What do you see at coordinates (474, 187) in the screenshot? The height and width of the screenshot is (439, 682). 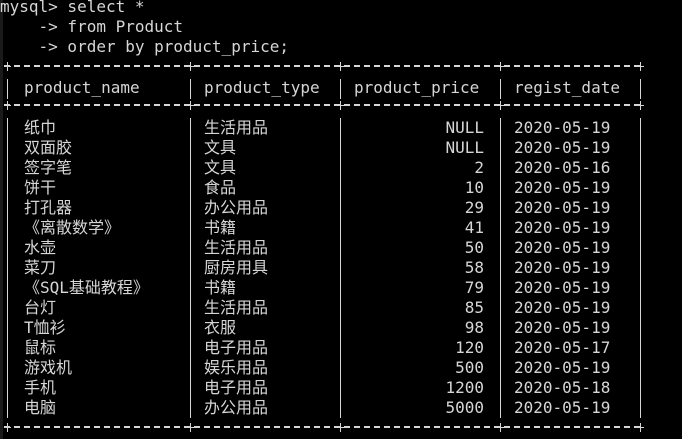 I see `cell-product-price: 10` at bounding box center [474, 187].